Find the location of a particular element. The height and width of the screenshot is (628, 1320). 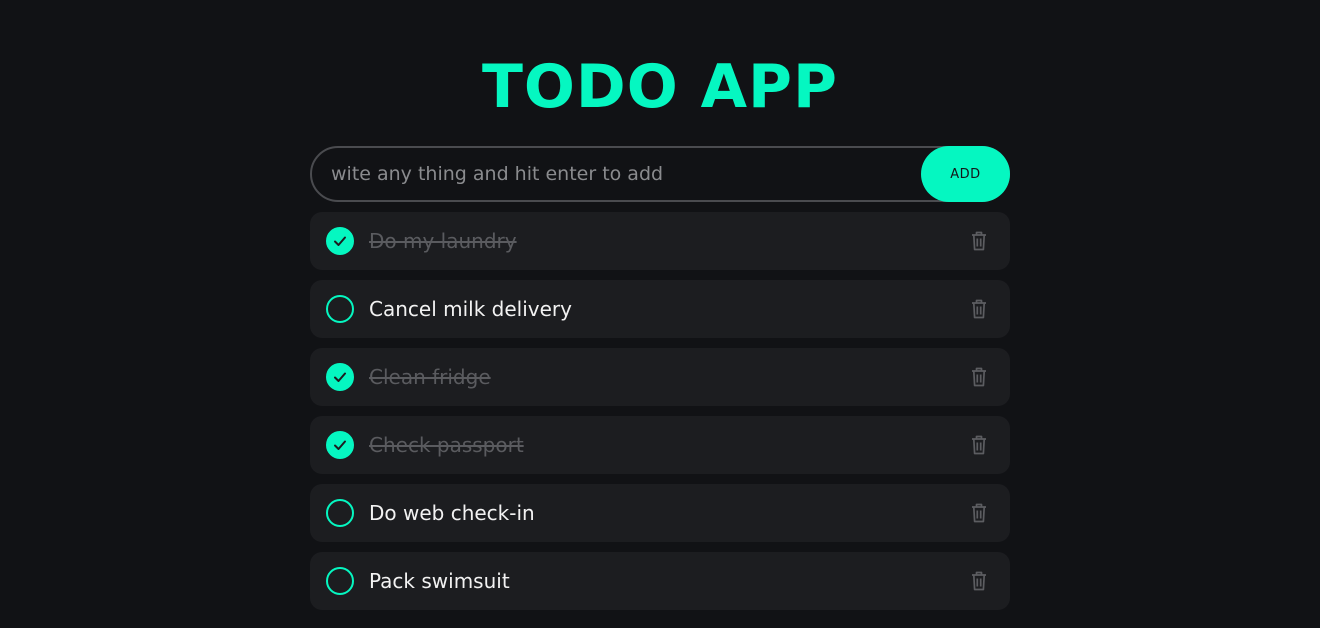

add-button: ADD is located at coordinates (965, 174).